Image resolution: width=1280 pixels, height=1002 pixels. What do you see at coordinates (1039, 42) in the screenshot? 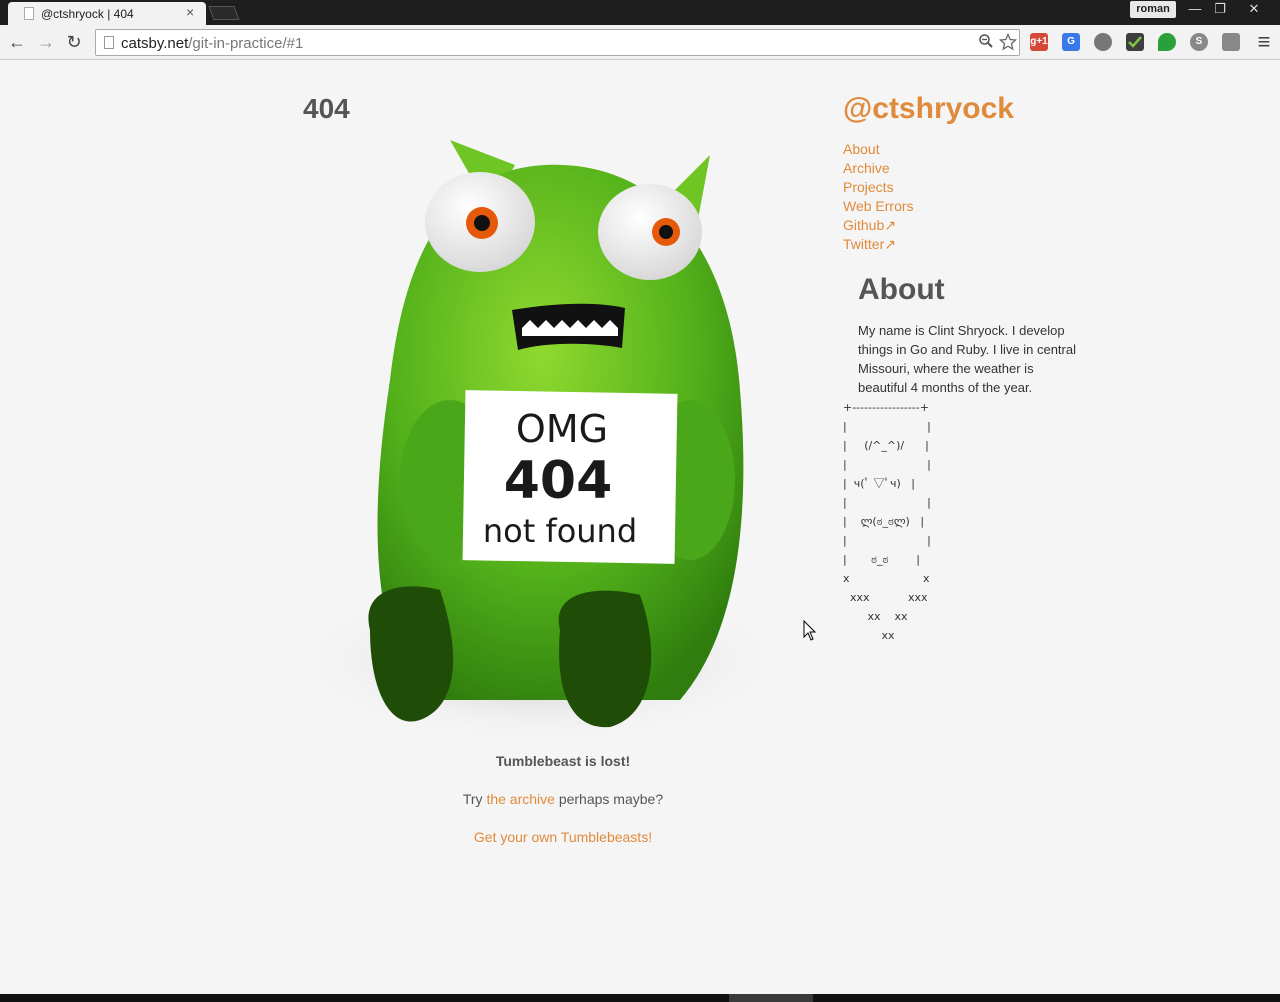
I see `google-plus-one-icon: g+1` at bounding box center [1039, 42].